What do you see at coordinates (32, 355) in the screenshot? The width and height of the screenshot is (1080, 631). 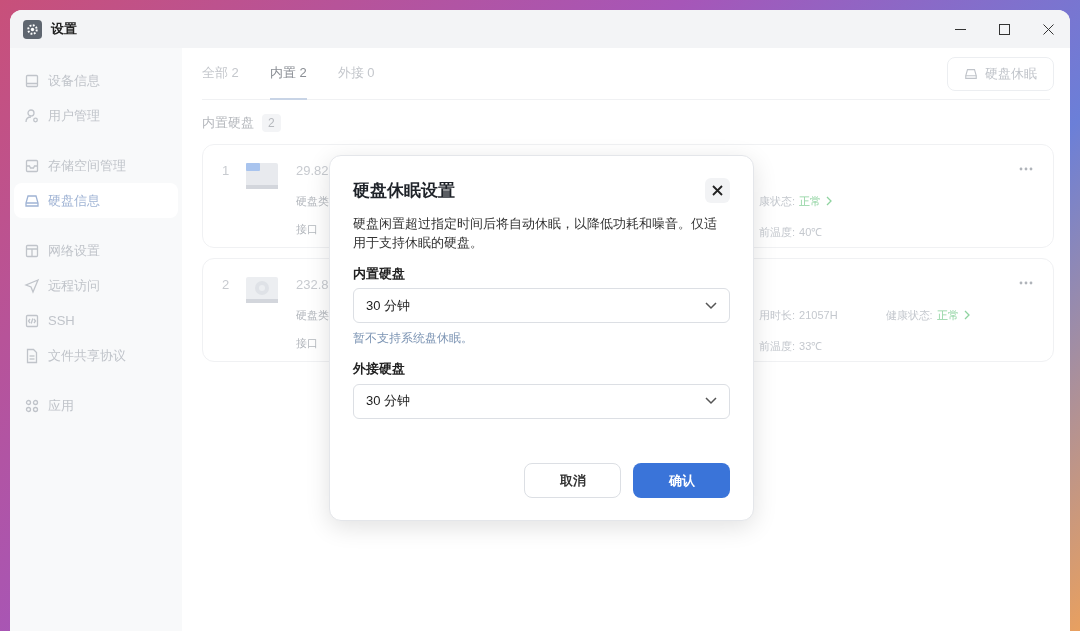 I see `file-icon` at bounding box center [32, 355].